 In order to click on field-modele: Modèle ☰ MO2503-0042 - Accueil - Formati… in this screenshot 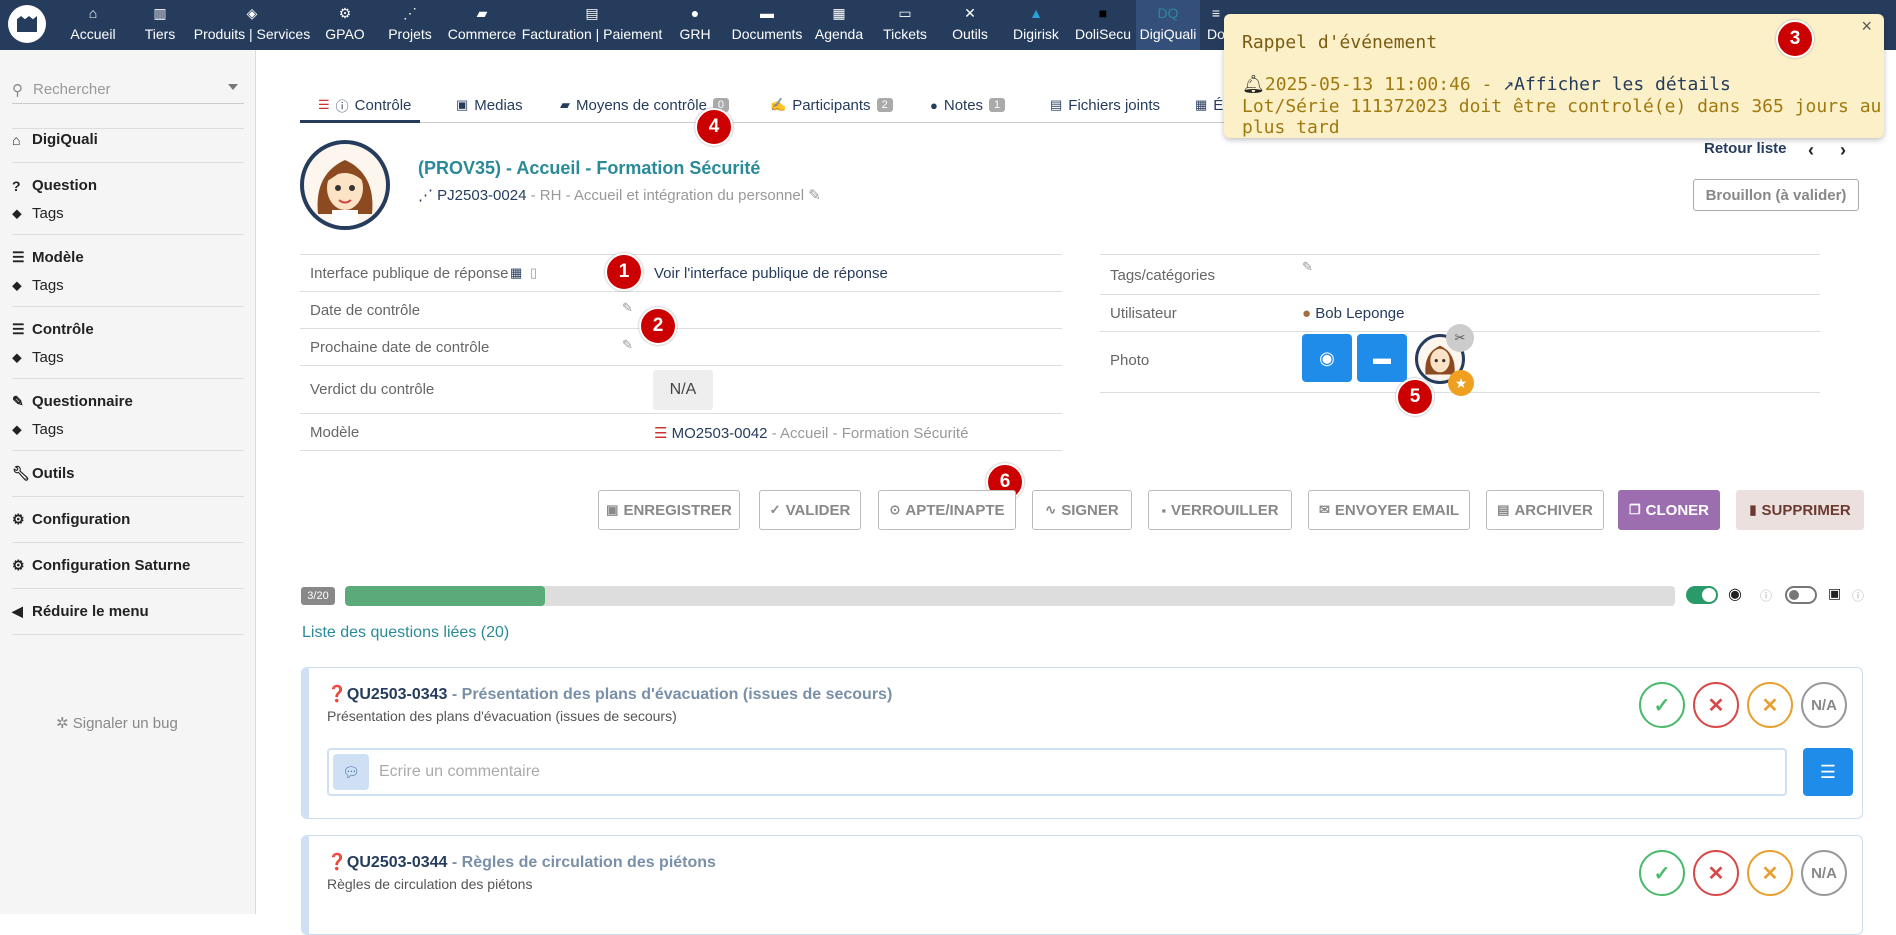, I will do `click(681, 431)`.